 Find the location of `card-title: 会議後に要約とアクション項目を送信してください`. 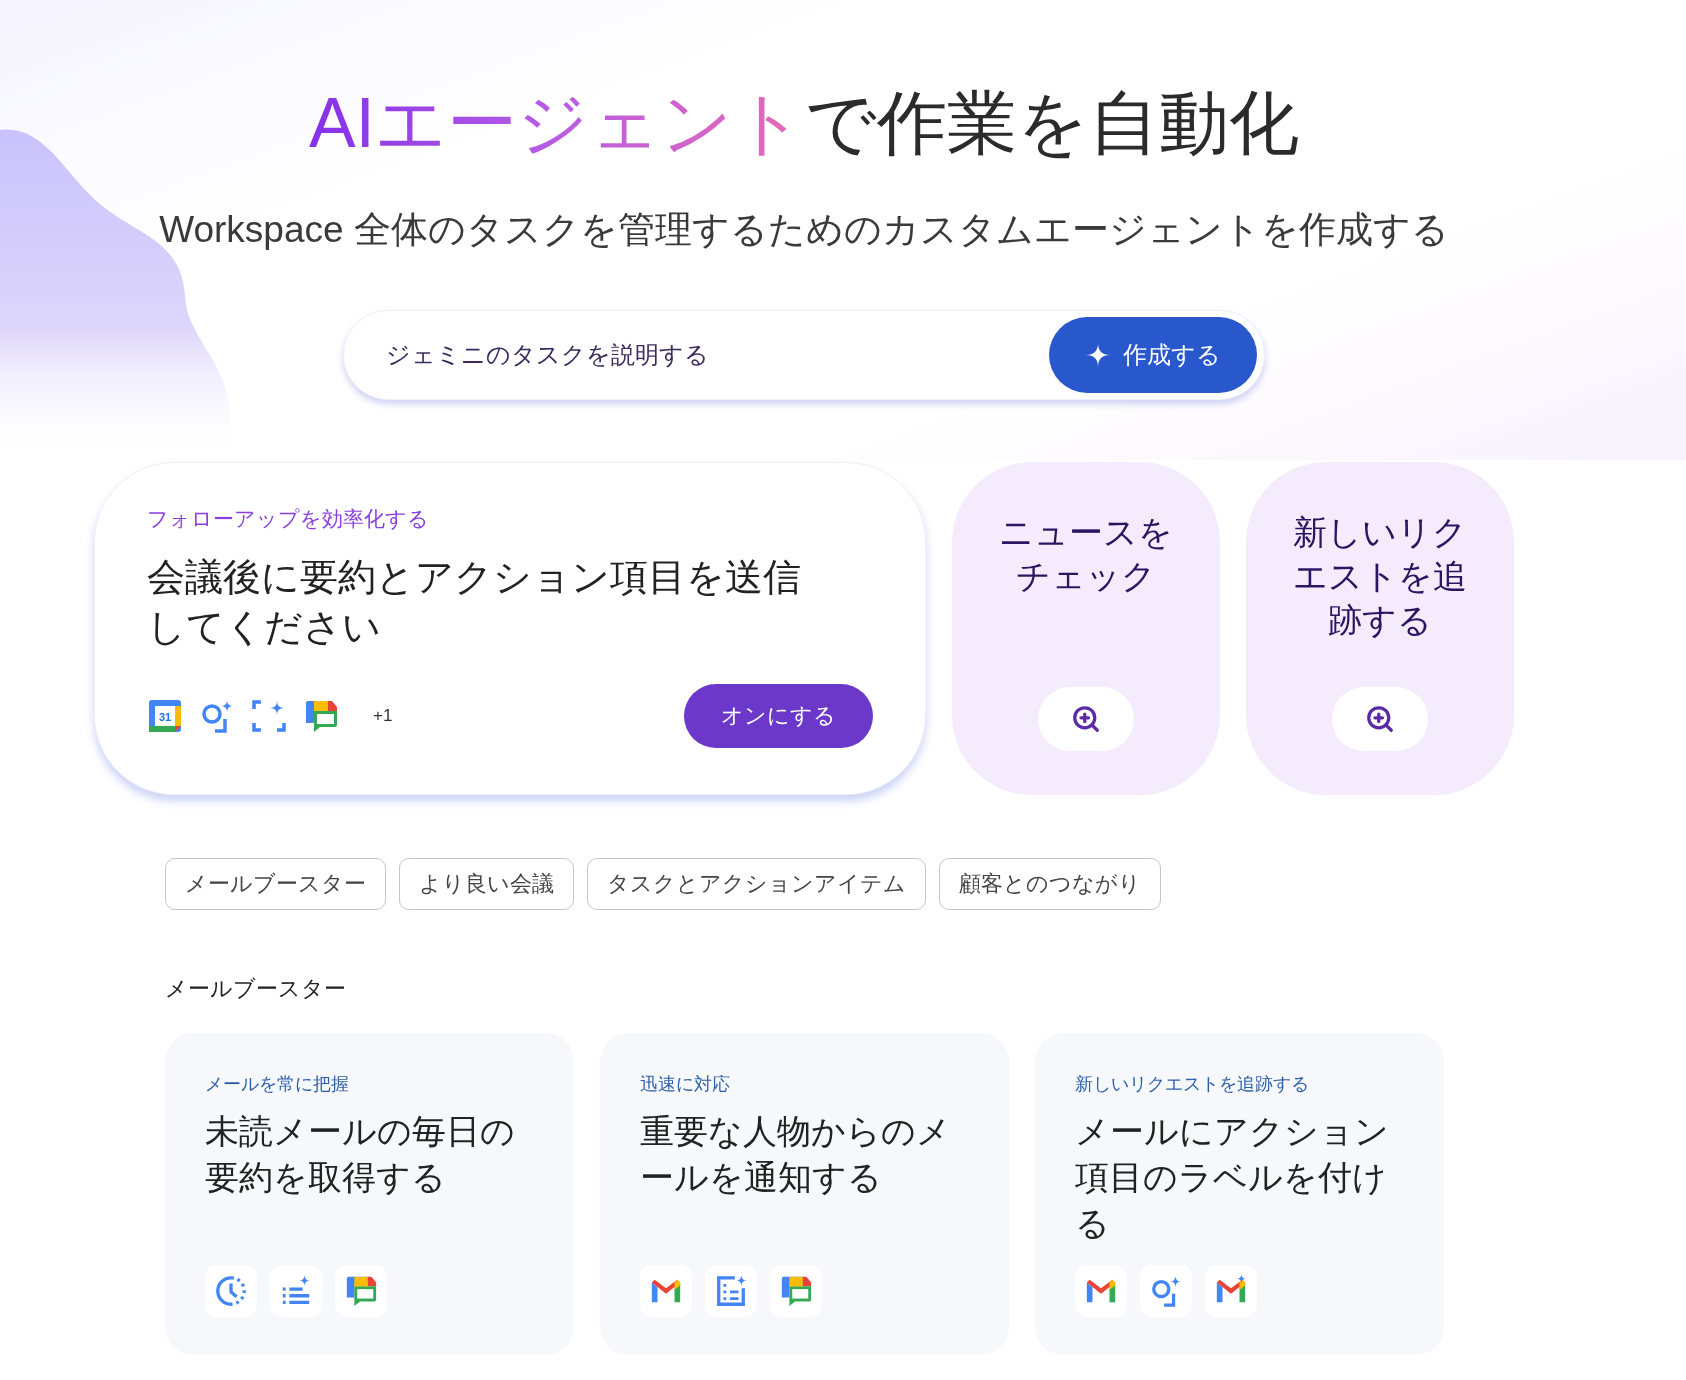

card-title: 会議後に要約とアクション項目を送信してください is located at coordinates (474, 602).